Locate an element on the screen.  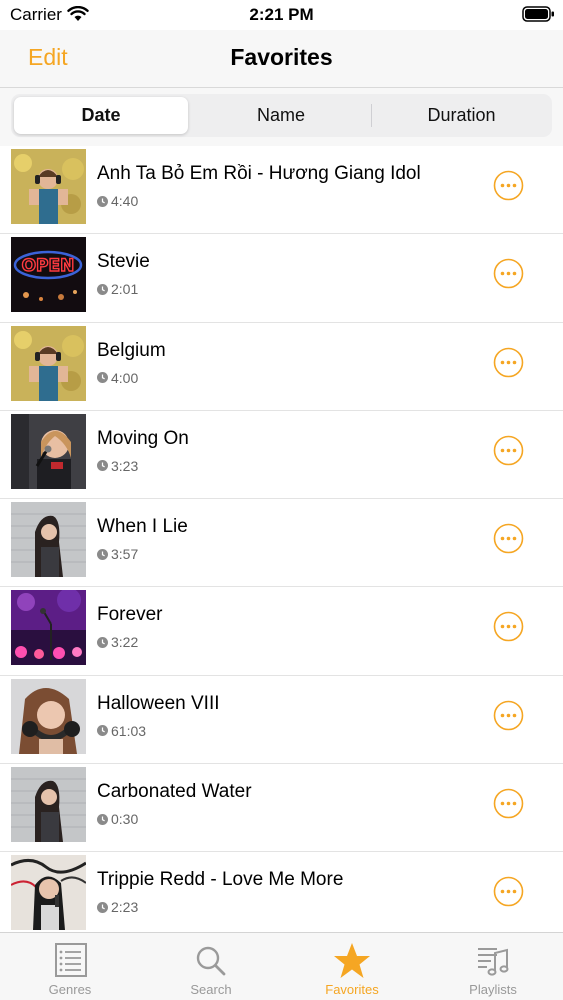
segment-name: Name is located at coordinates (281, 115).